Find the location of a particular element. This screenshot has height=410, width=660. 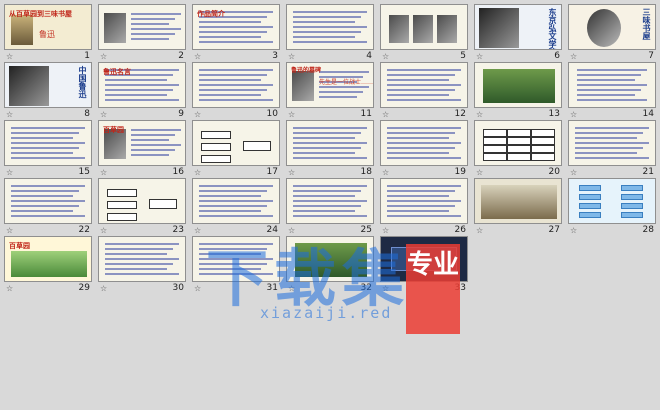

slide-thumbnail-30: ☆ 30 is located at coordinates (142, 265).